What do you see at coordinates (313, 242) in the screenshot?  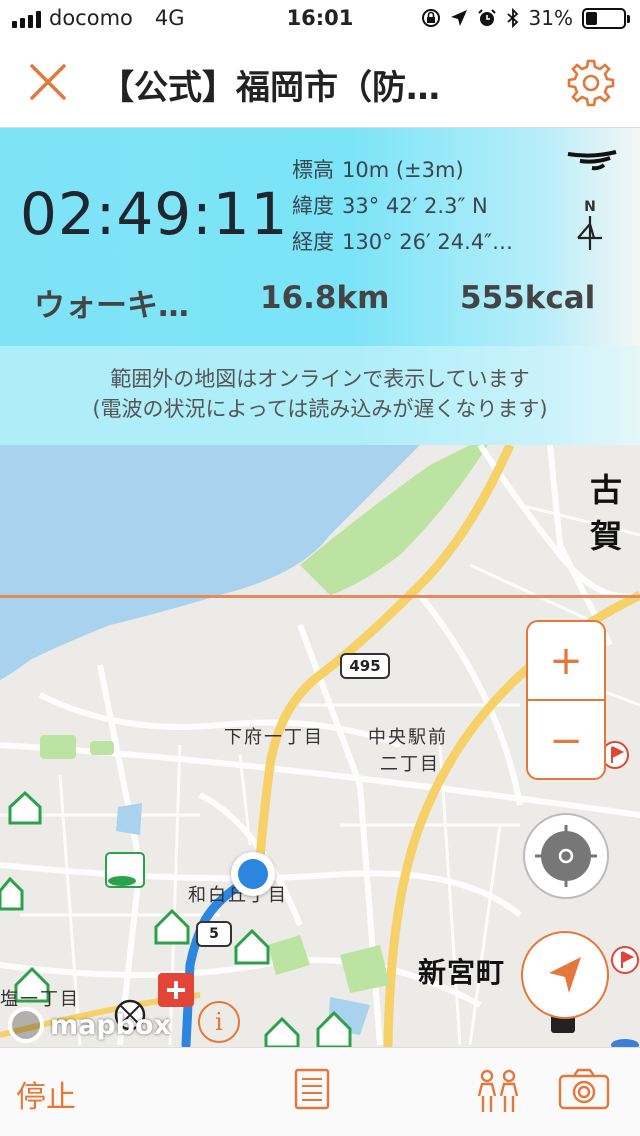 I see `longitude-label: 経度` at bounding box center [313, 242].